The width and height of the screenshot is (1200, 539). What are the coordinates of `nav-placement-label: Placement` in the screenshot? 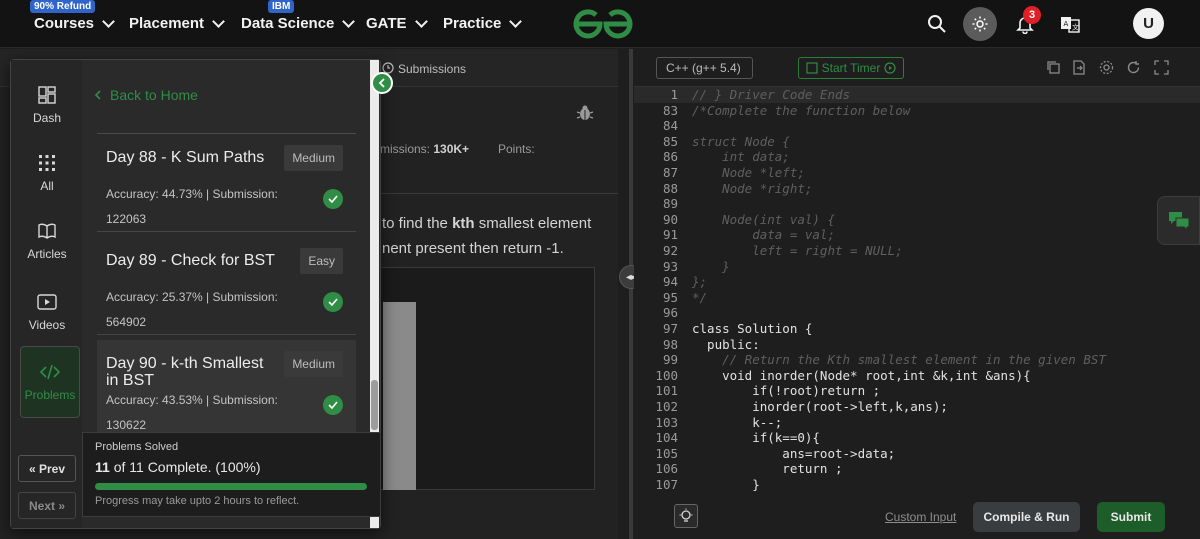 It's located at (167, 23).